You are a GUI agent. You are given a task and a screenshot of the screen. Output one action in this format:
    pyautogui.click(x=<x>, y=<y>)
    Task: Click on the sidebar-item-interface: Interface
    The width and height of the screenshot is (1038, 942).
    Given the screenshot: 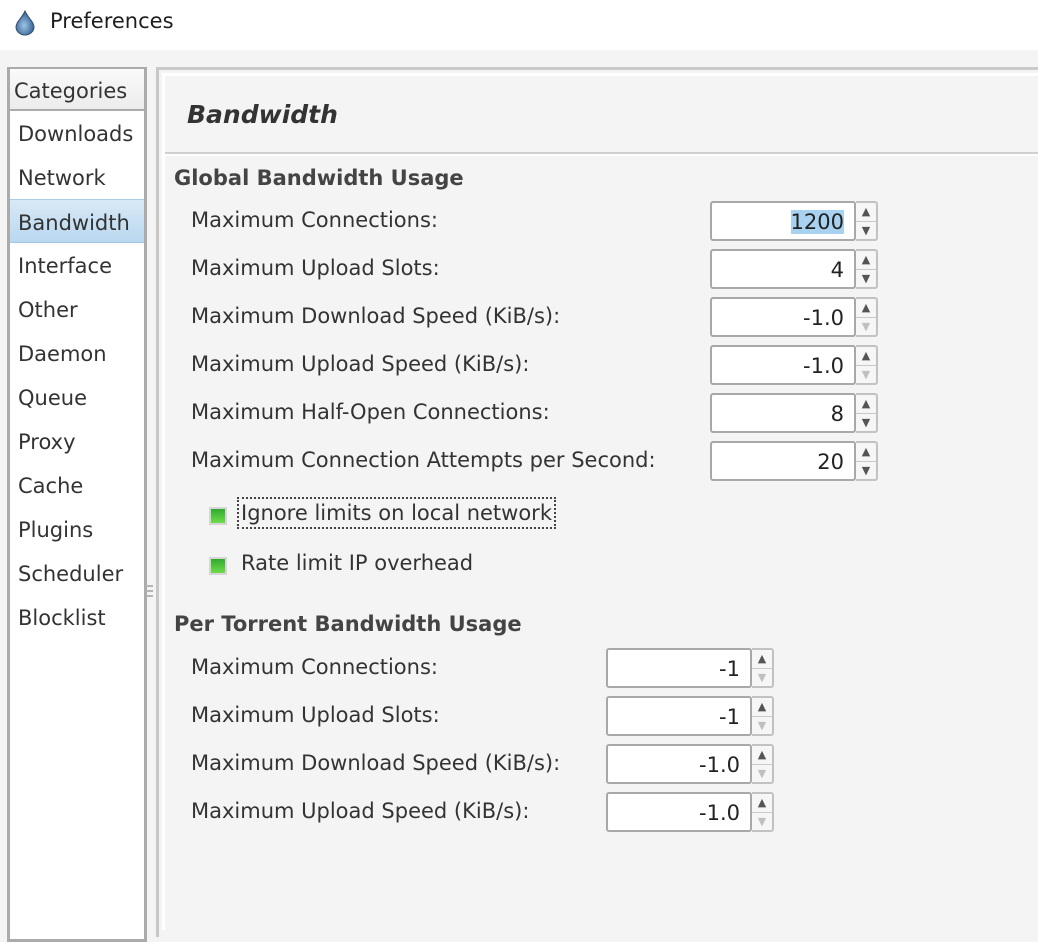 What is the action you would take?
    pyautogui.click(x=77, y=265)
    